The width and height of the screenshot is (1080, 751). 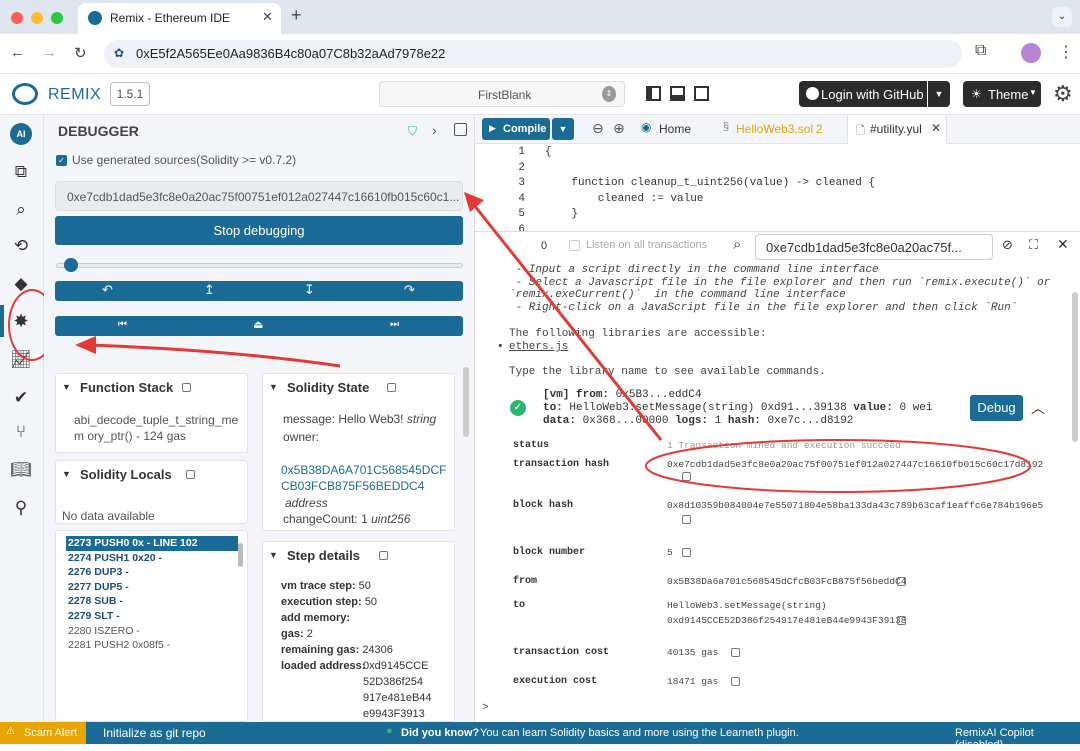 I want to click on opcode-row: 2276 DUP3 -, so click(x=152, y=572).